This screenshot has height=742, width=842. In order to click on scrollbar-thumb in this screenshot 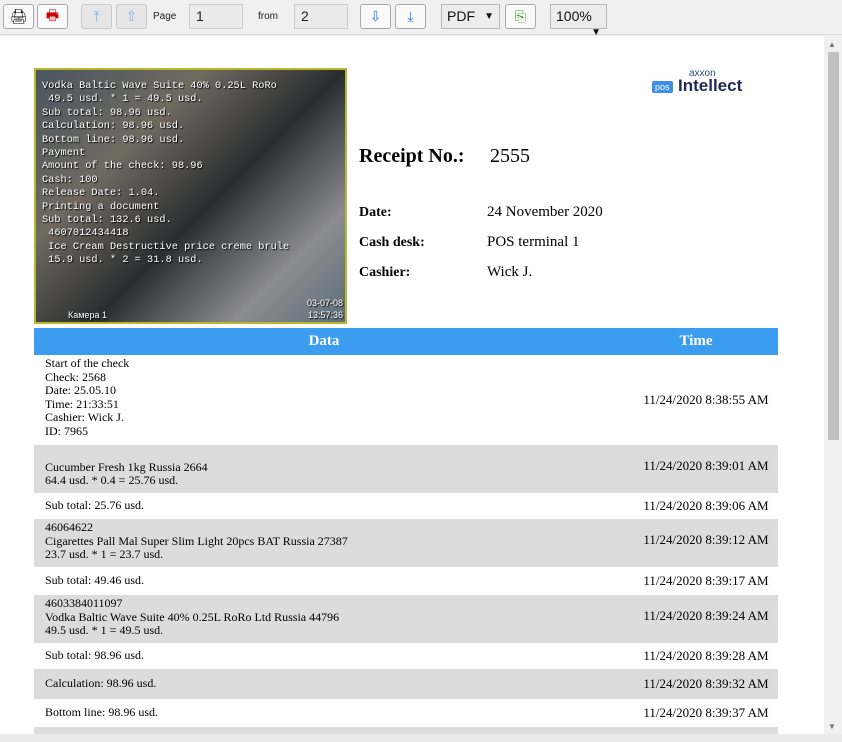, I will do `click(833, 246)`.